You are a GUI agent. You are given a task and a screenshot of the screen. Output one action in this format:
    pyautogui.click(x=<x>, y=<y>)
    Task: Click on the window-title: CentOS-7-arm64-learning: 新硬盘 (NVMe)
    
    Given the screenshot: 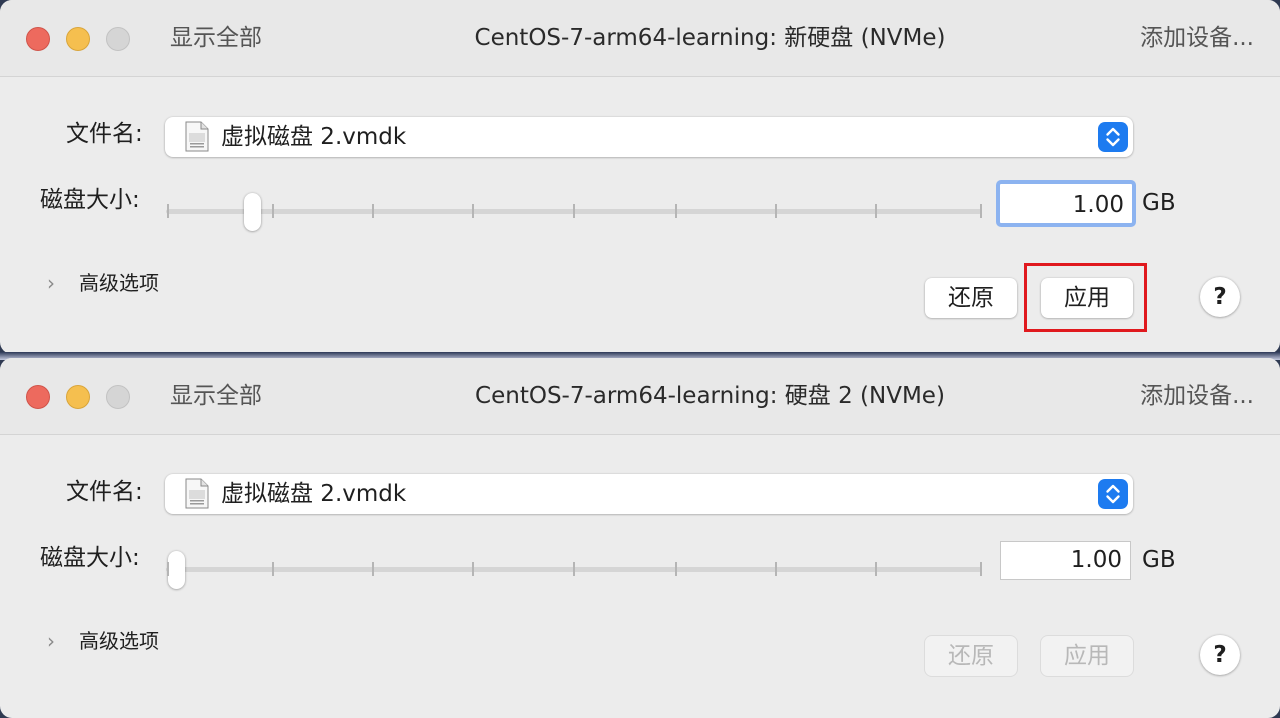 What is the action you would take?
    pyautogui.click(x=710, y=38)
    